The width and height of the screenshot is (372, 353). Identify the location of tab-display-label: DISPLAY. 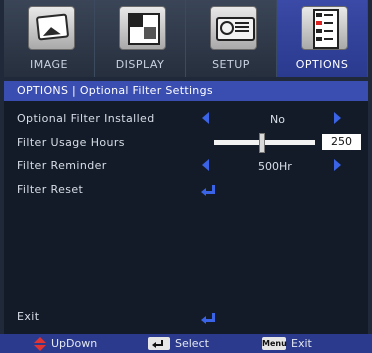
(140, 64).